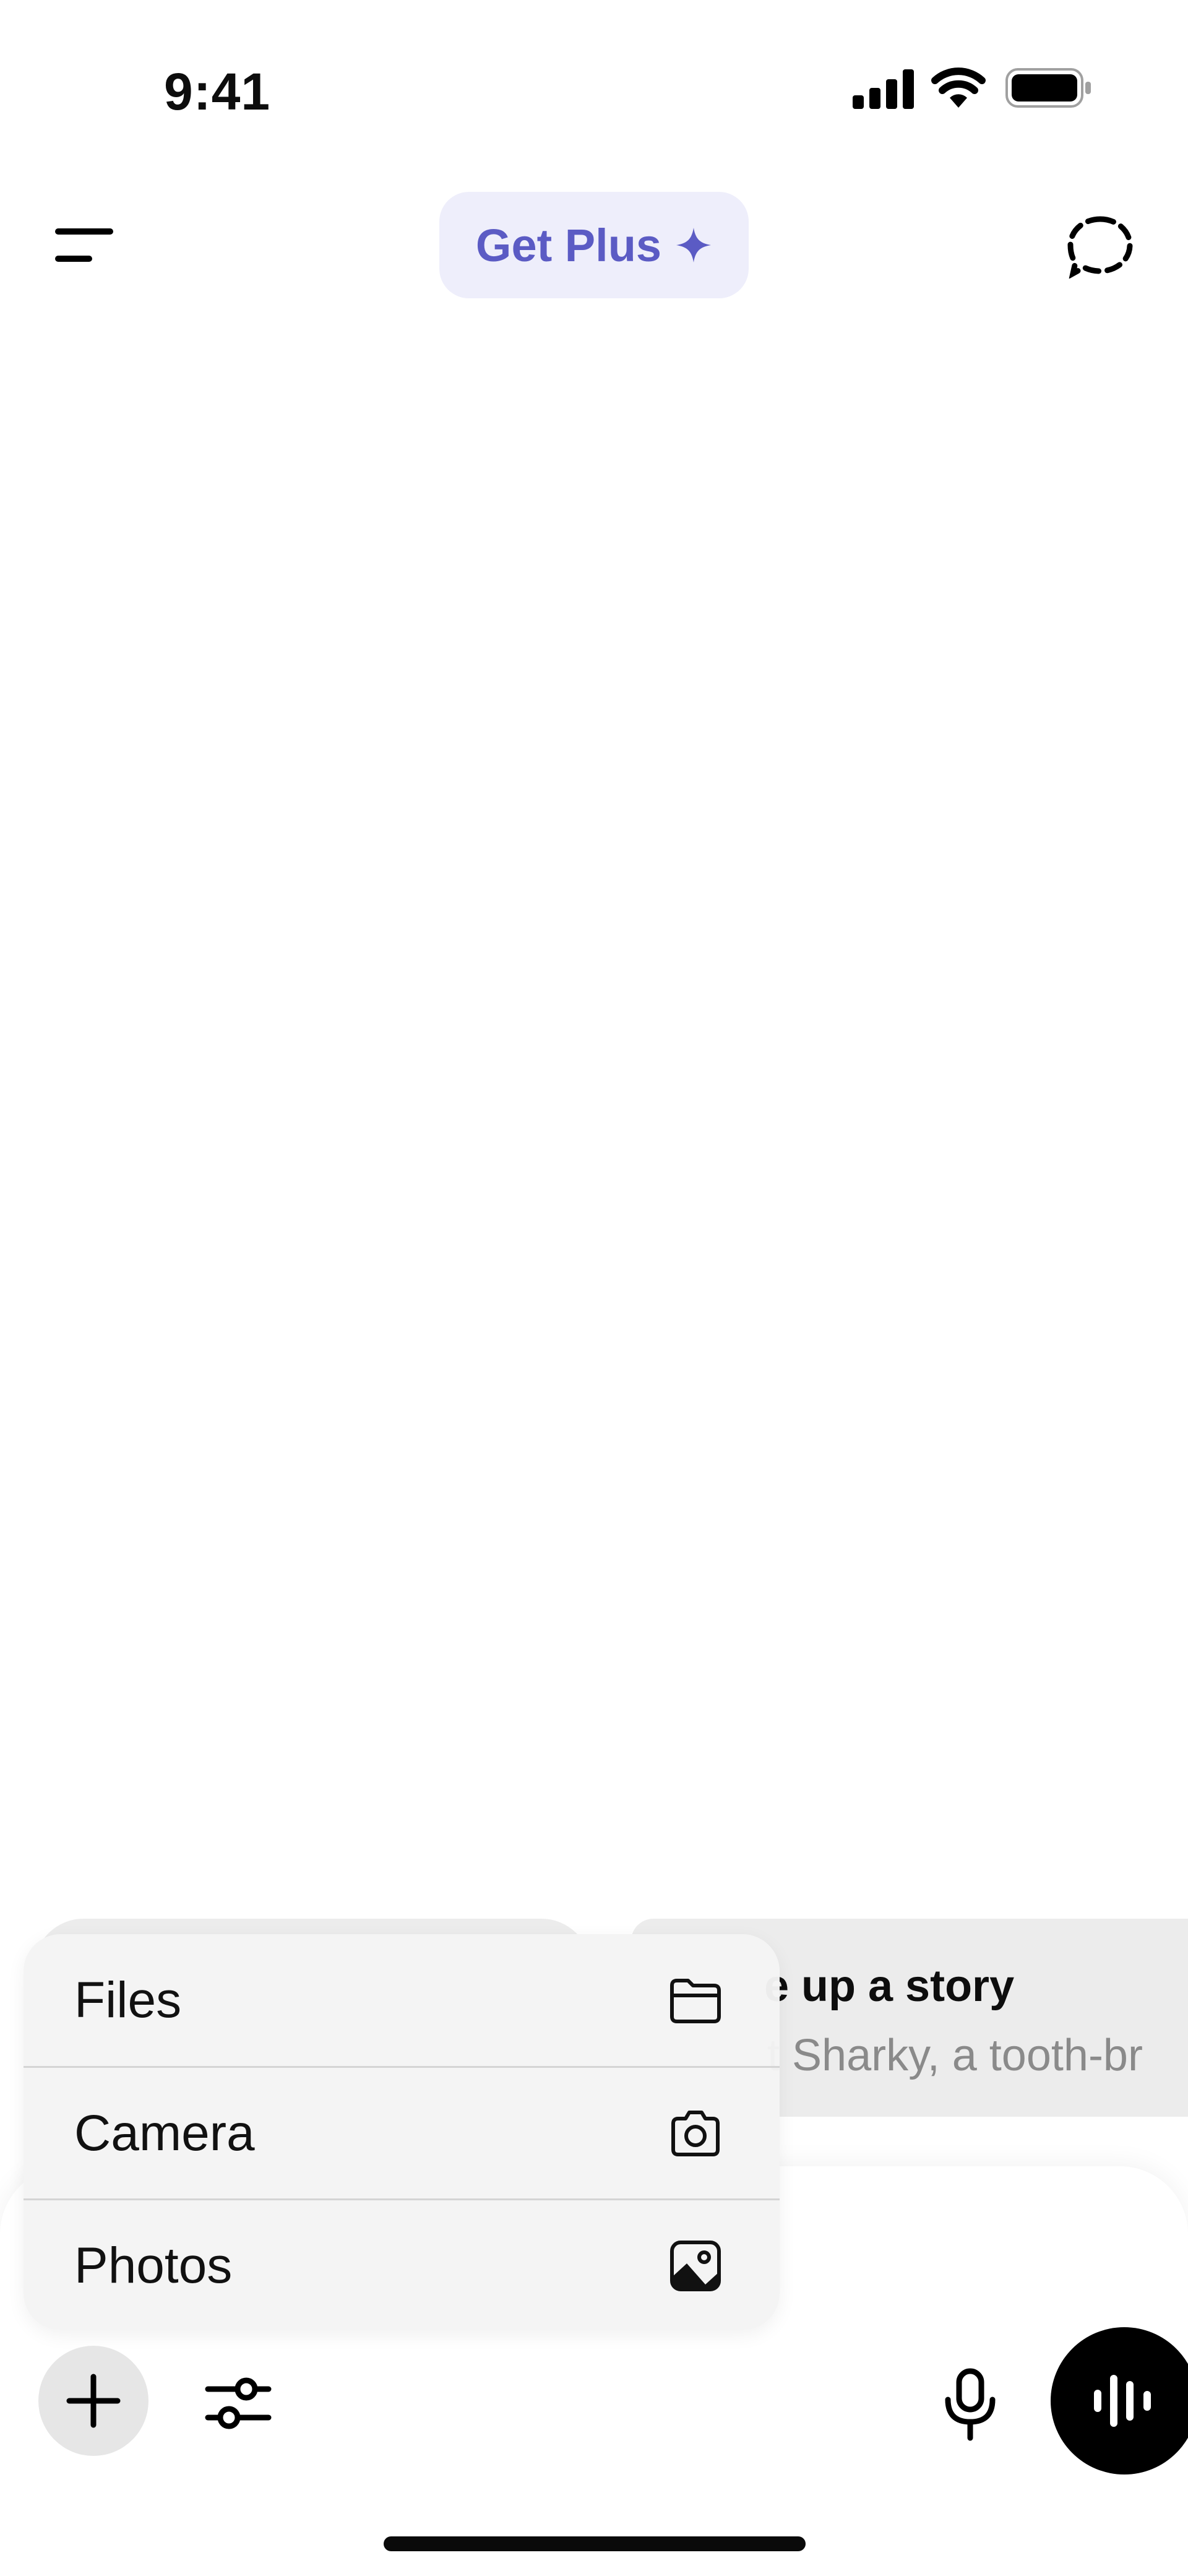 Image resolution: width=1188 pixels, height=2576 pixels. I want to click on status-time: 9:41, so click(217, 92).